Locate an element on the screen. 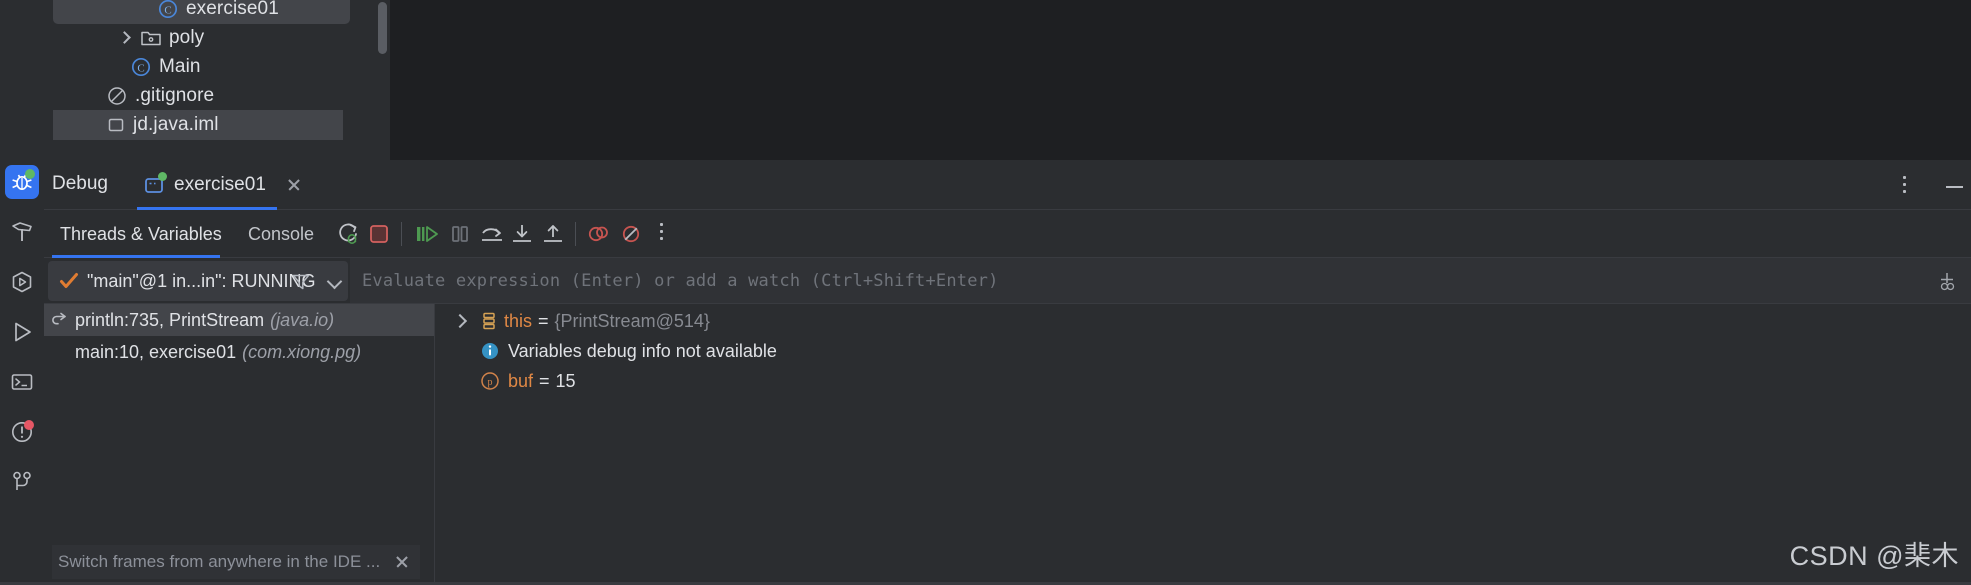 The image size is (1971, 585). file-icon is located at coordinates (116, 125).